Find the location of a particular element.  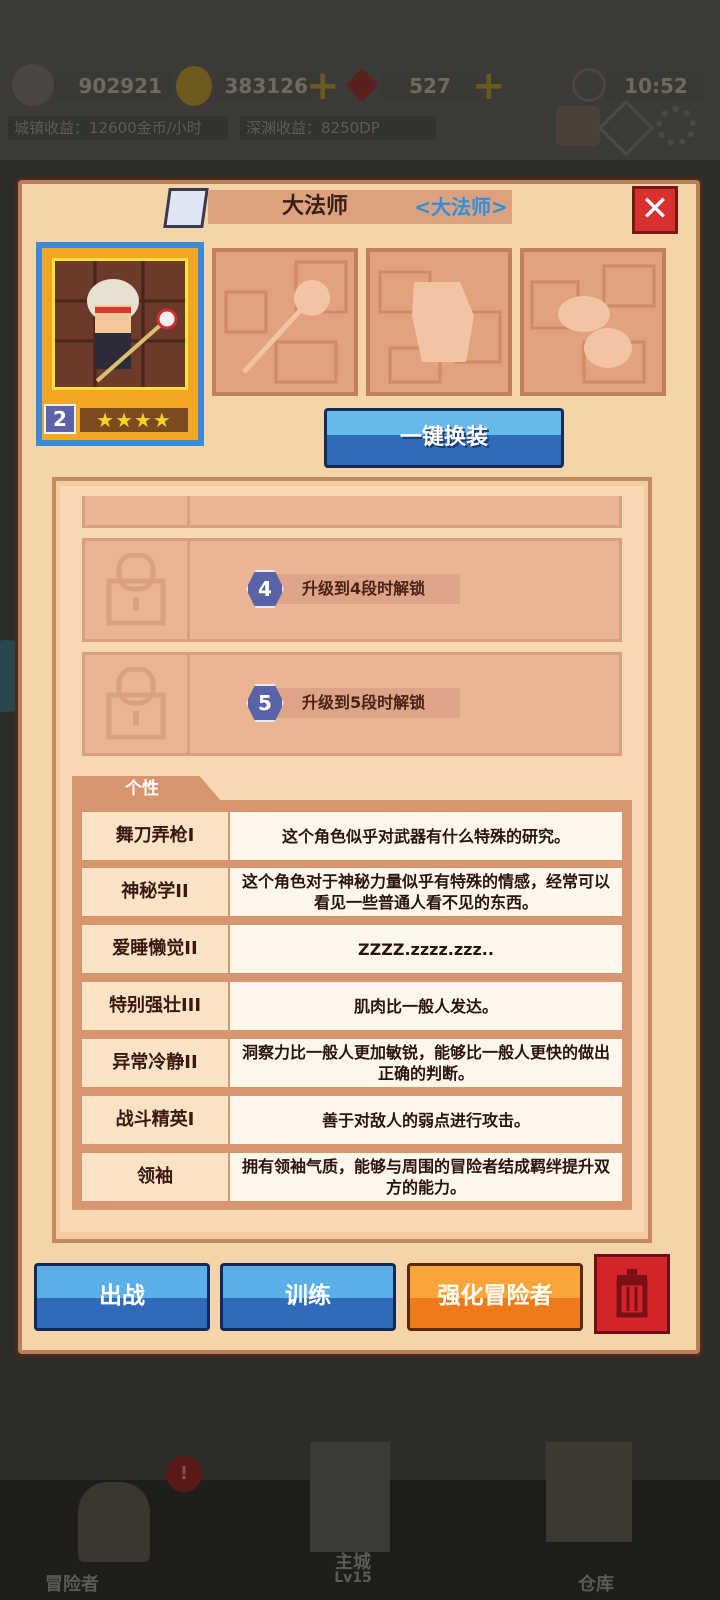

trait-row: 特别强壮III 肌肉比一般人发达。 is located at coordinates (352, 1006).